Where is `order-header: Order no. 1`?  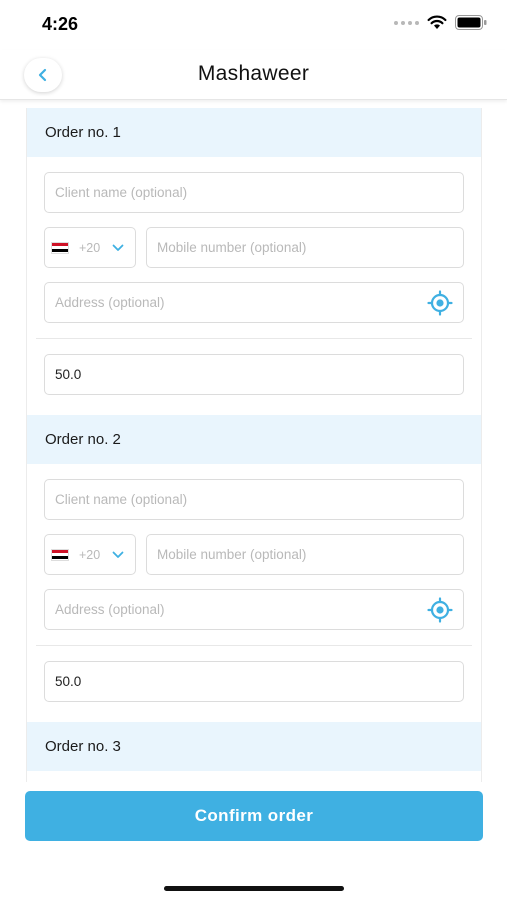
order-header: Order no. 1 is located at coordinates (254, 132).